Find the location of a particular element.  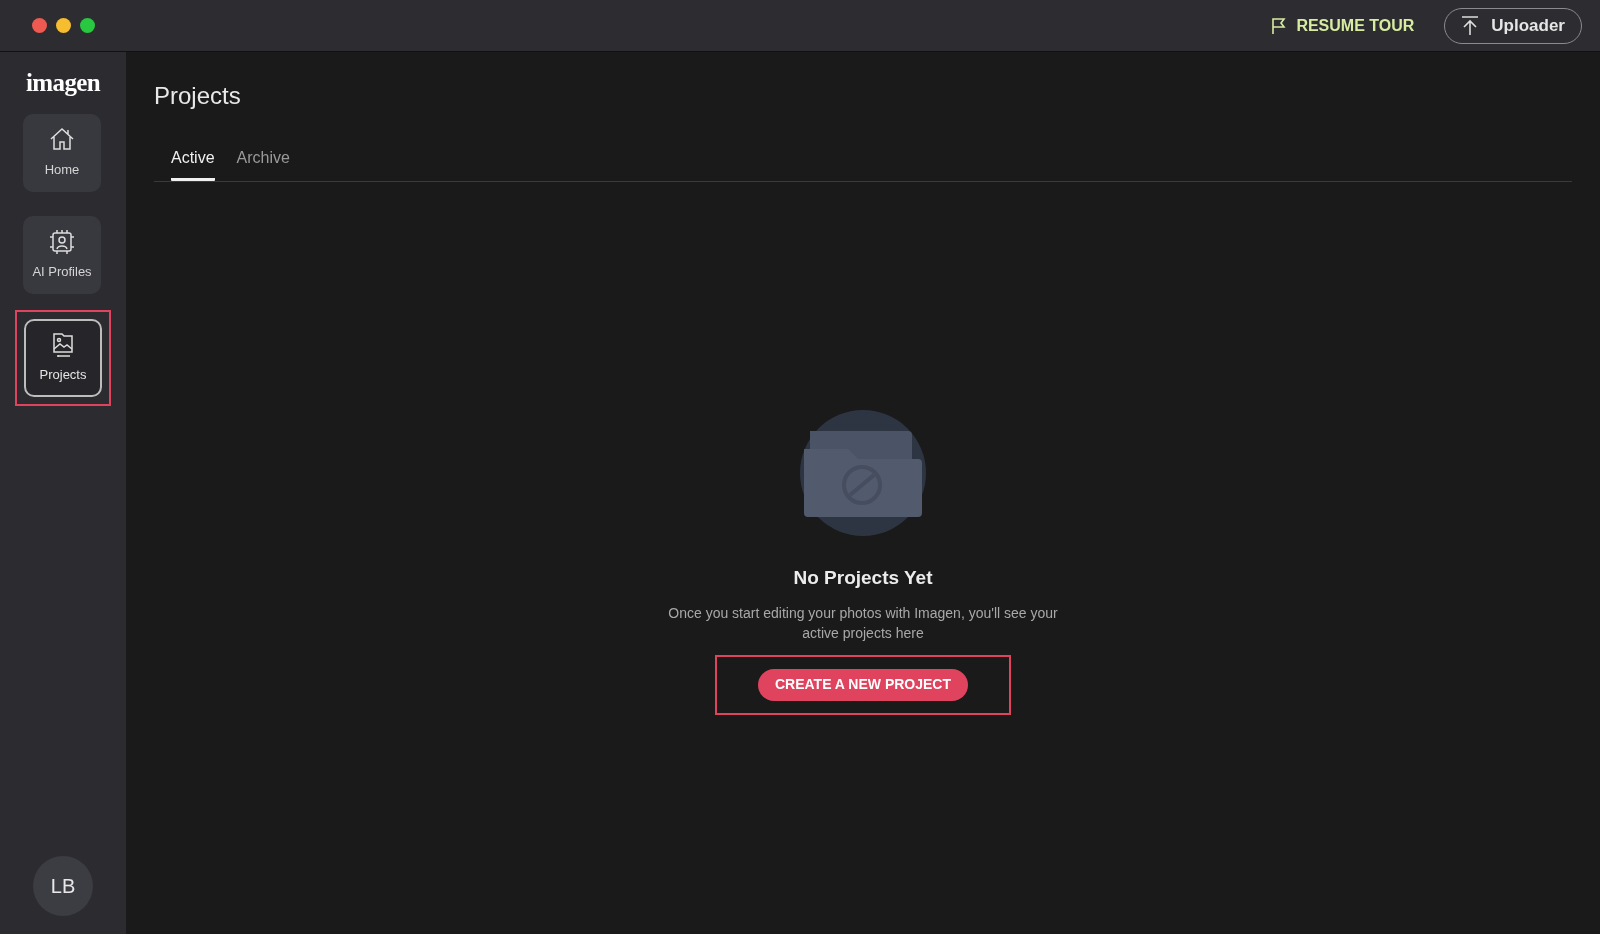

user-avatar: LB is located at coordinates (63, 886).